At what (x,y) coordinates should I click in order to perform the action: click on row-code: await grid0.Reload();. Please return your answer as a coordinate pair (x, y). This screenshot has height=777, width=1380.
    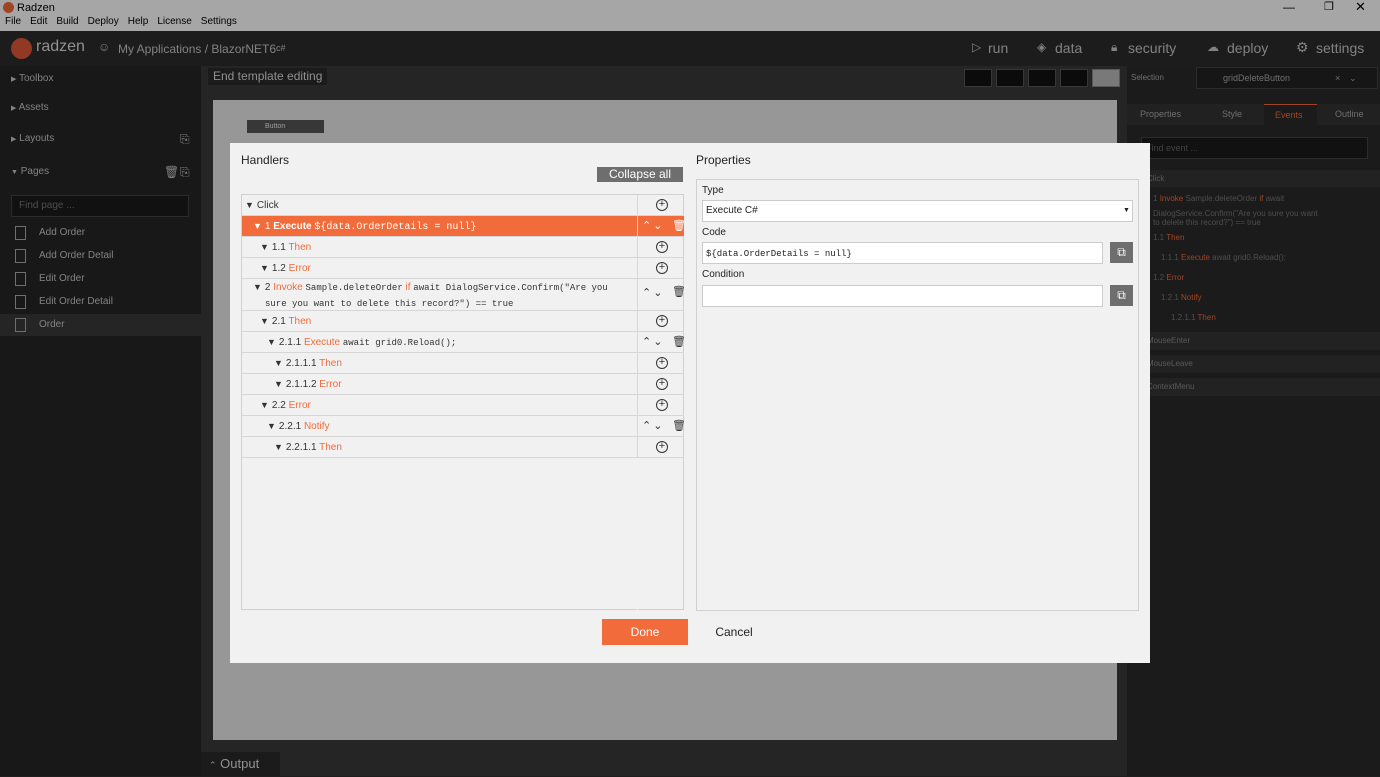
    Looking at the image, I should click on (399, 343).